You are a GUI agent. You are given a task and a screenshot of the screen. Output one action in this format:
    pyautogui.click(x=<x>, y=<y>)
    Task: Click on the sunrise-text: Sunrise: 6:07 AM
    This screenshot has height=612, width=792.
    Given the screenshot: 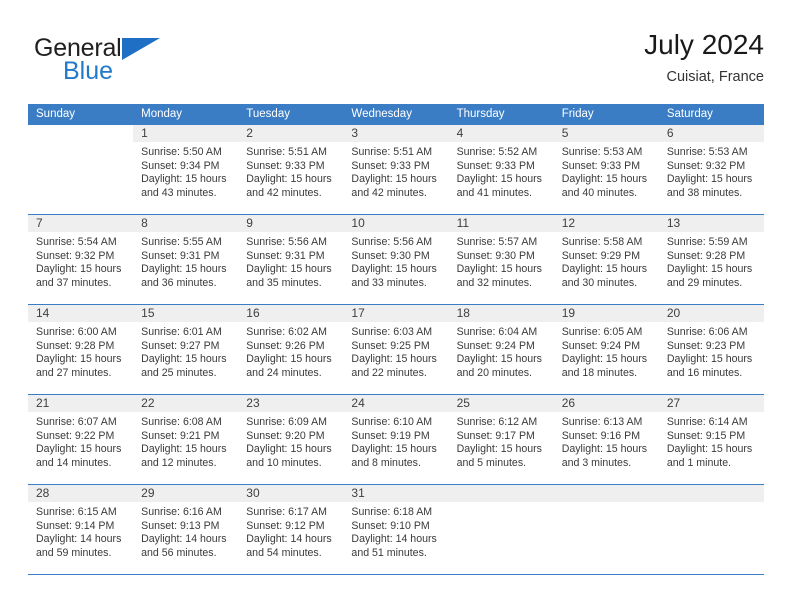 What is the action you would take?
    pyautogui.click(x=76, y=422)
    